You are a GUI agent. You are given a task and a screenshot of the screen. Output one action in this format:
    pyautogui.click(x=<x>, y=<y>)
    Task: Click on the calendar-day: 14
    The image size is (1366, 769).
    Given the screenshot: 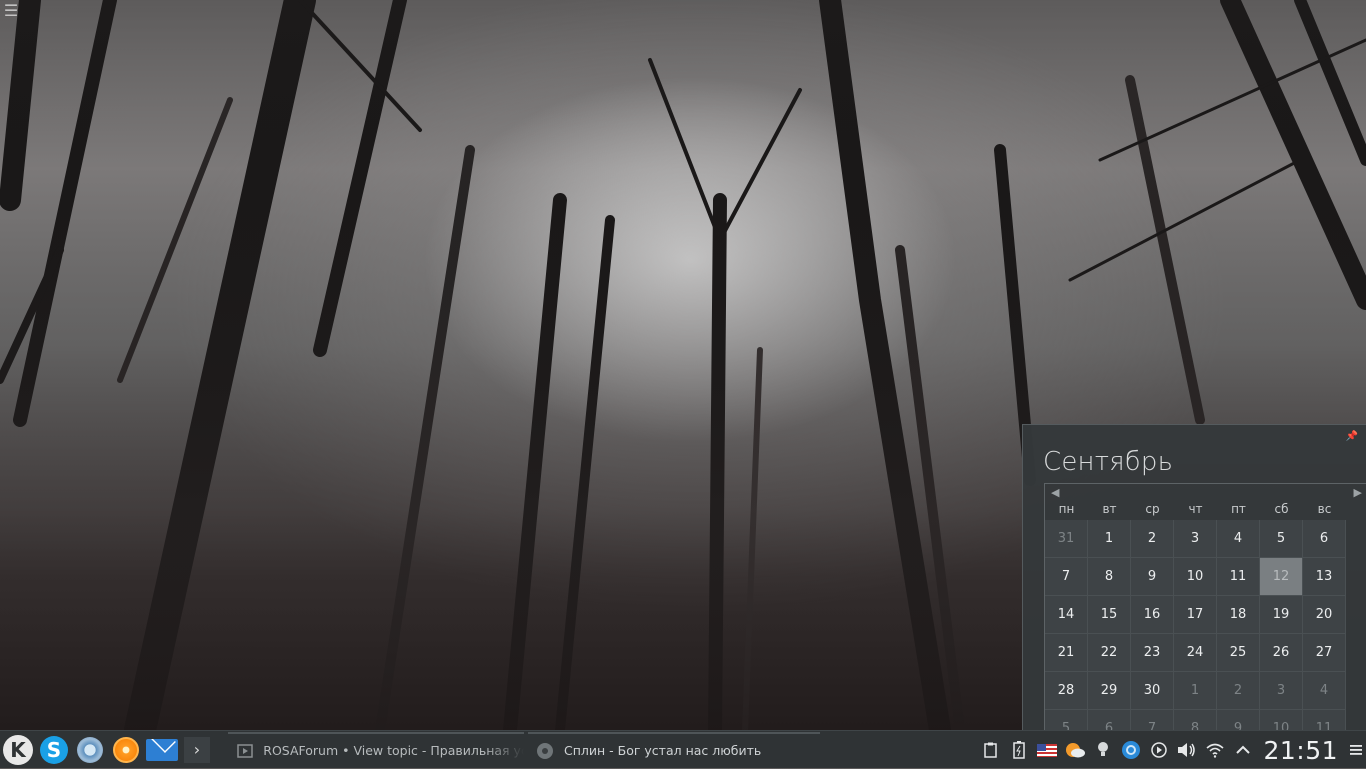 What is the action you would take?
    pyautogui.click(x=1066, y=615)
    